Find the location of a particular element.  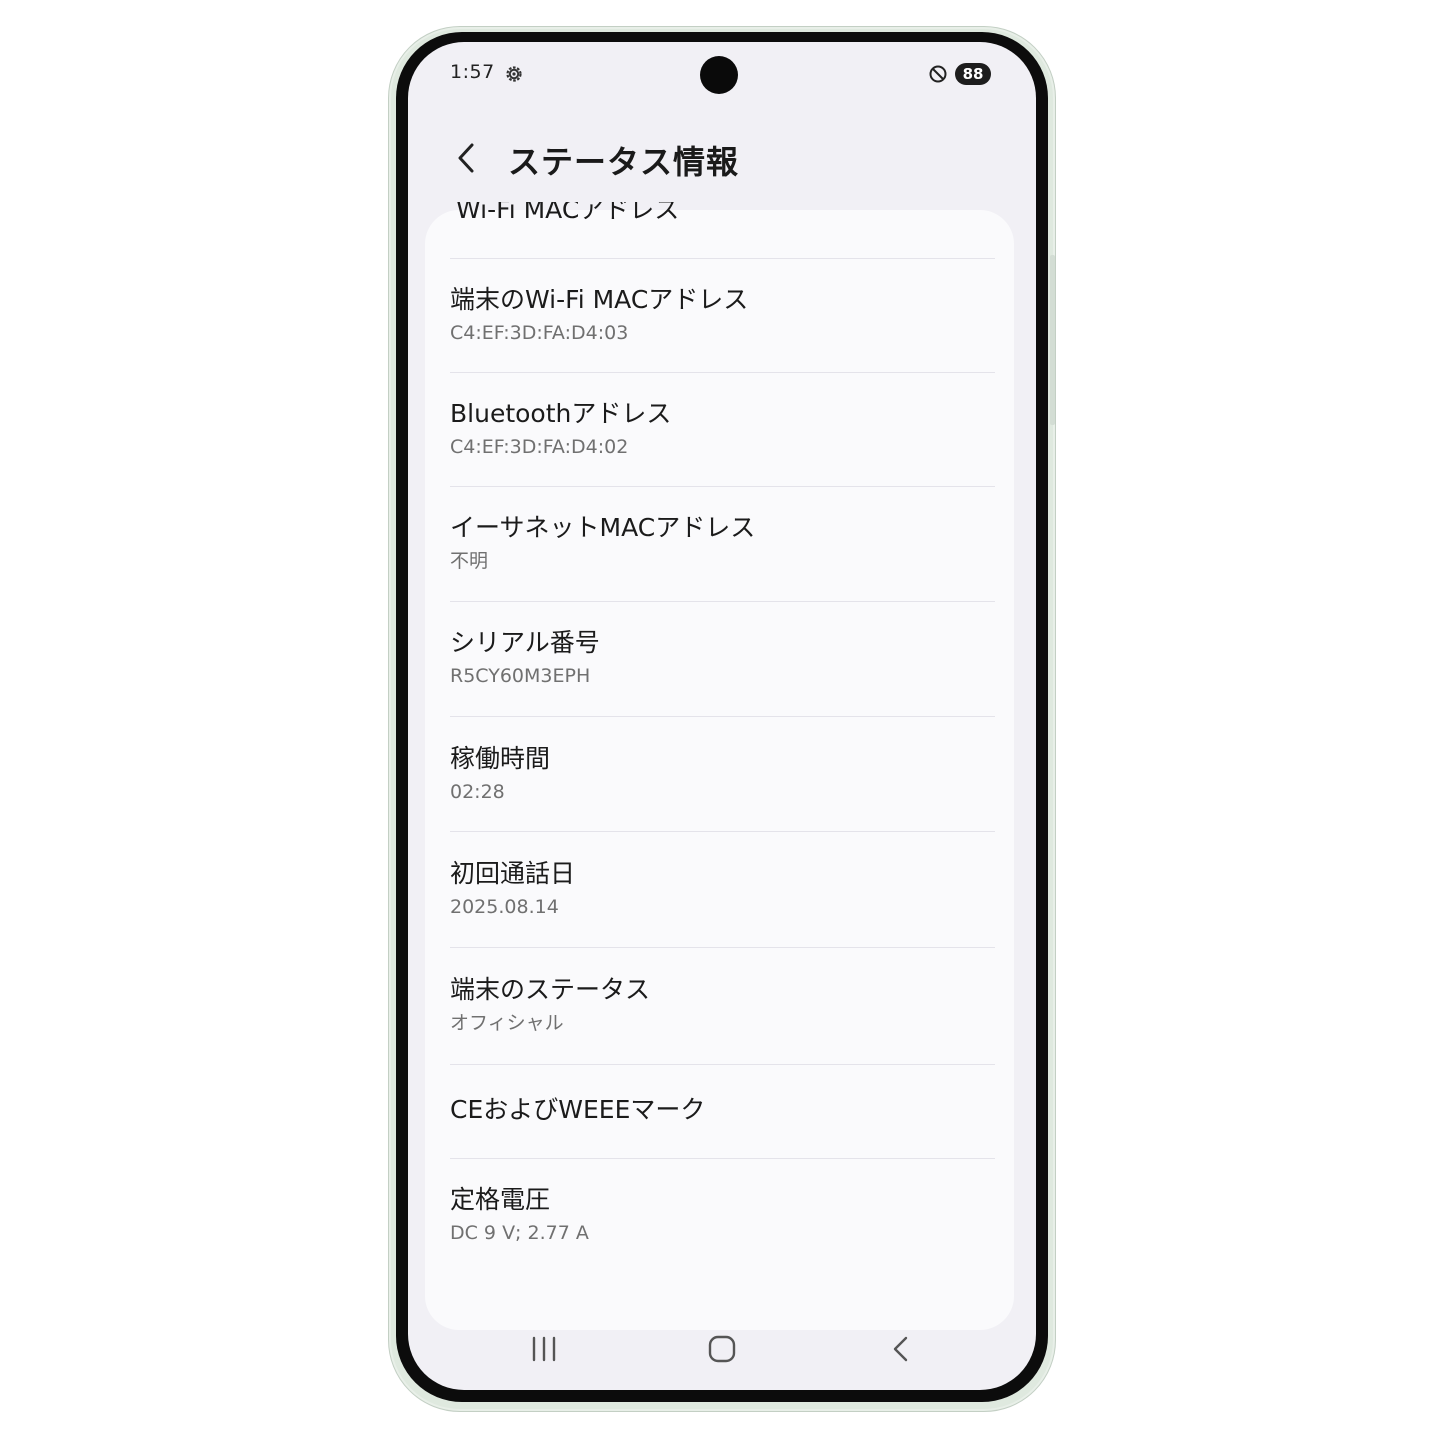

clipped-list-item: Wi-Fi MACアドレス is located at coordinates (567, 214).